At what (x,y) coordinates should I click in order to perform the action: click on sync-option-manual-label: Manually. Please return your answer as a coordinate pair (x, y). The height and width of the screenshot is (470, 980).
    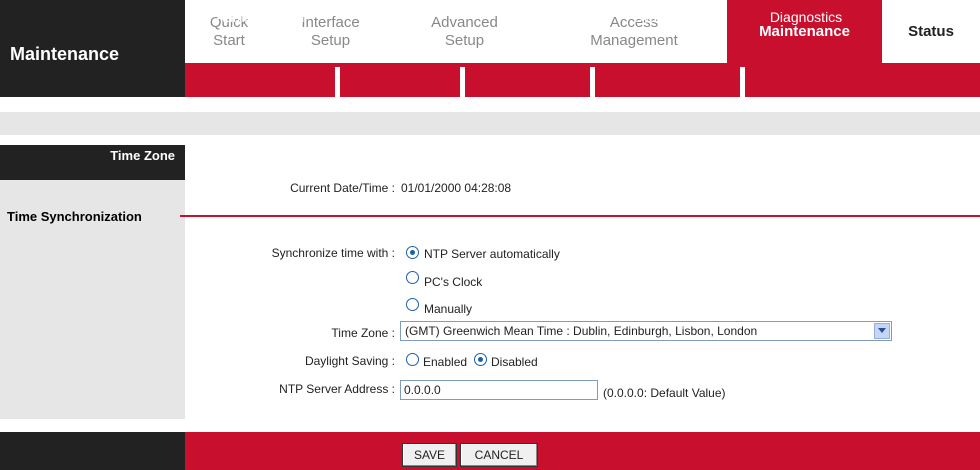
    Looking at the image, I should click on (448, 309).